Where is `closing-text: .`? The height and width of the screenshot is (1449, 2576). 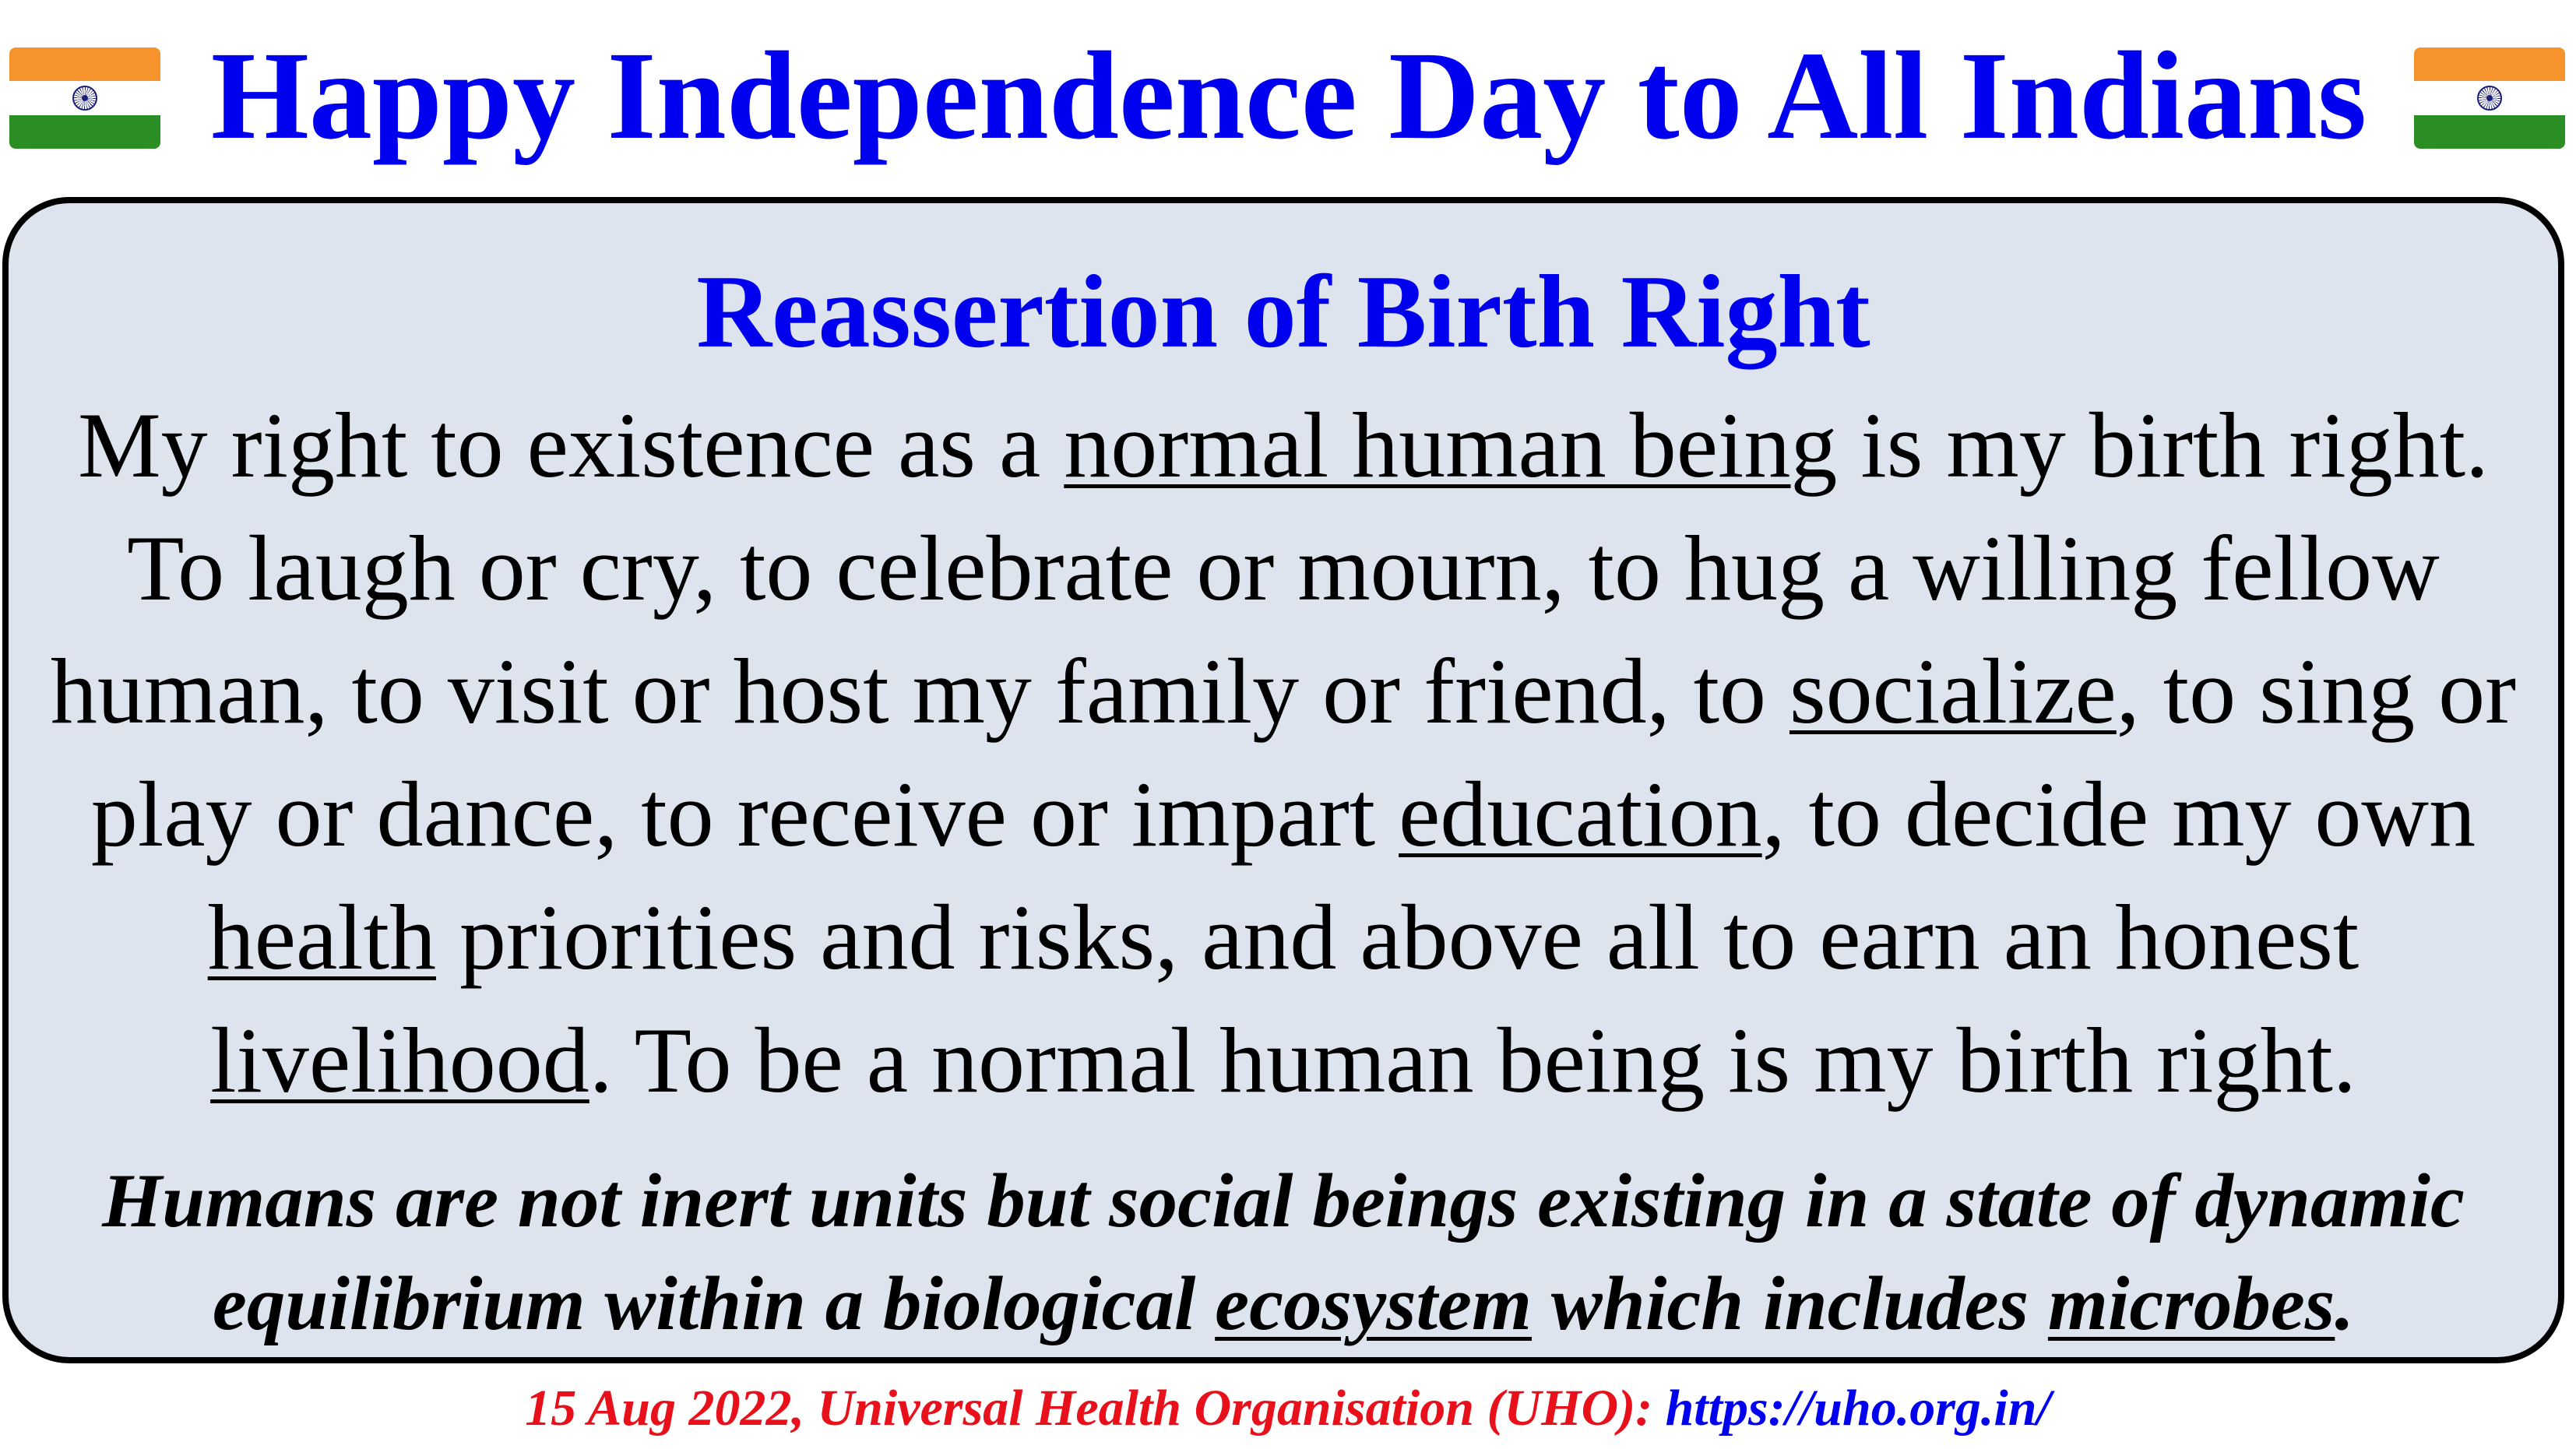 closing-text: . is located at coordinates (2345, 1304).